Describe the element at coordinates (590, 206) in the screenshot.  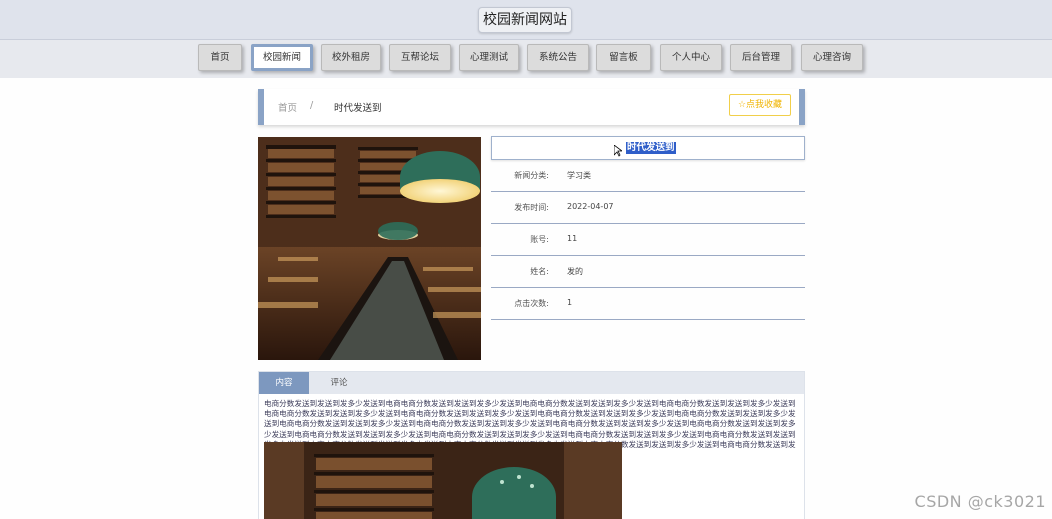
I see `info-value: 2022-04-07` at that location.